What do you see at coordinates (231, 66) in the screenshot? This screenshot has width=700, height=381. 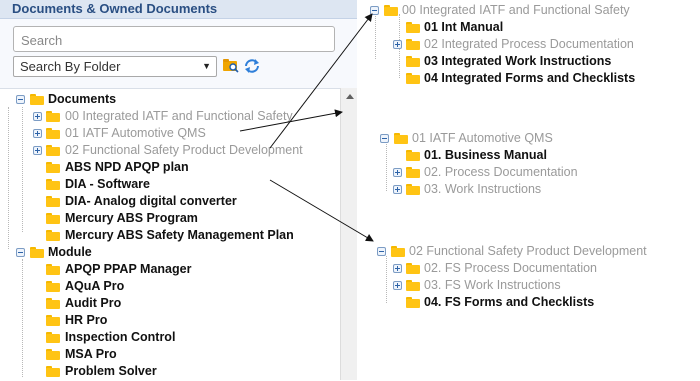 I see `folder-search-icon` at bounding box center [231, 66].